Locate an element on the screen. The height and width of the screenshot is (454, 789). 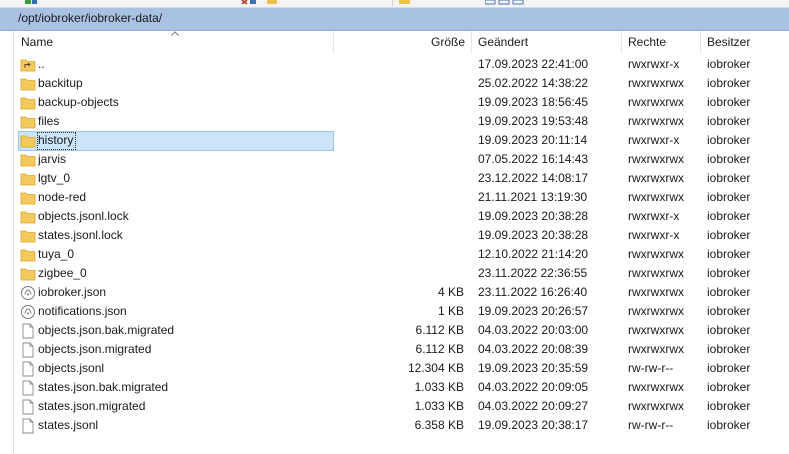
json-file-icon is located at coordinates (28, 312).